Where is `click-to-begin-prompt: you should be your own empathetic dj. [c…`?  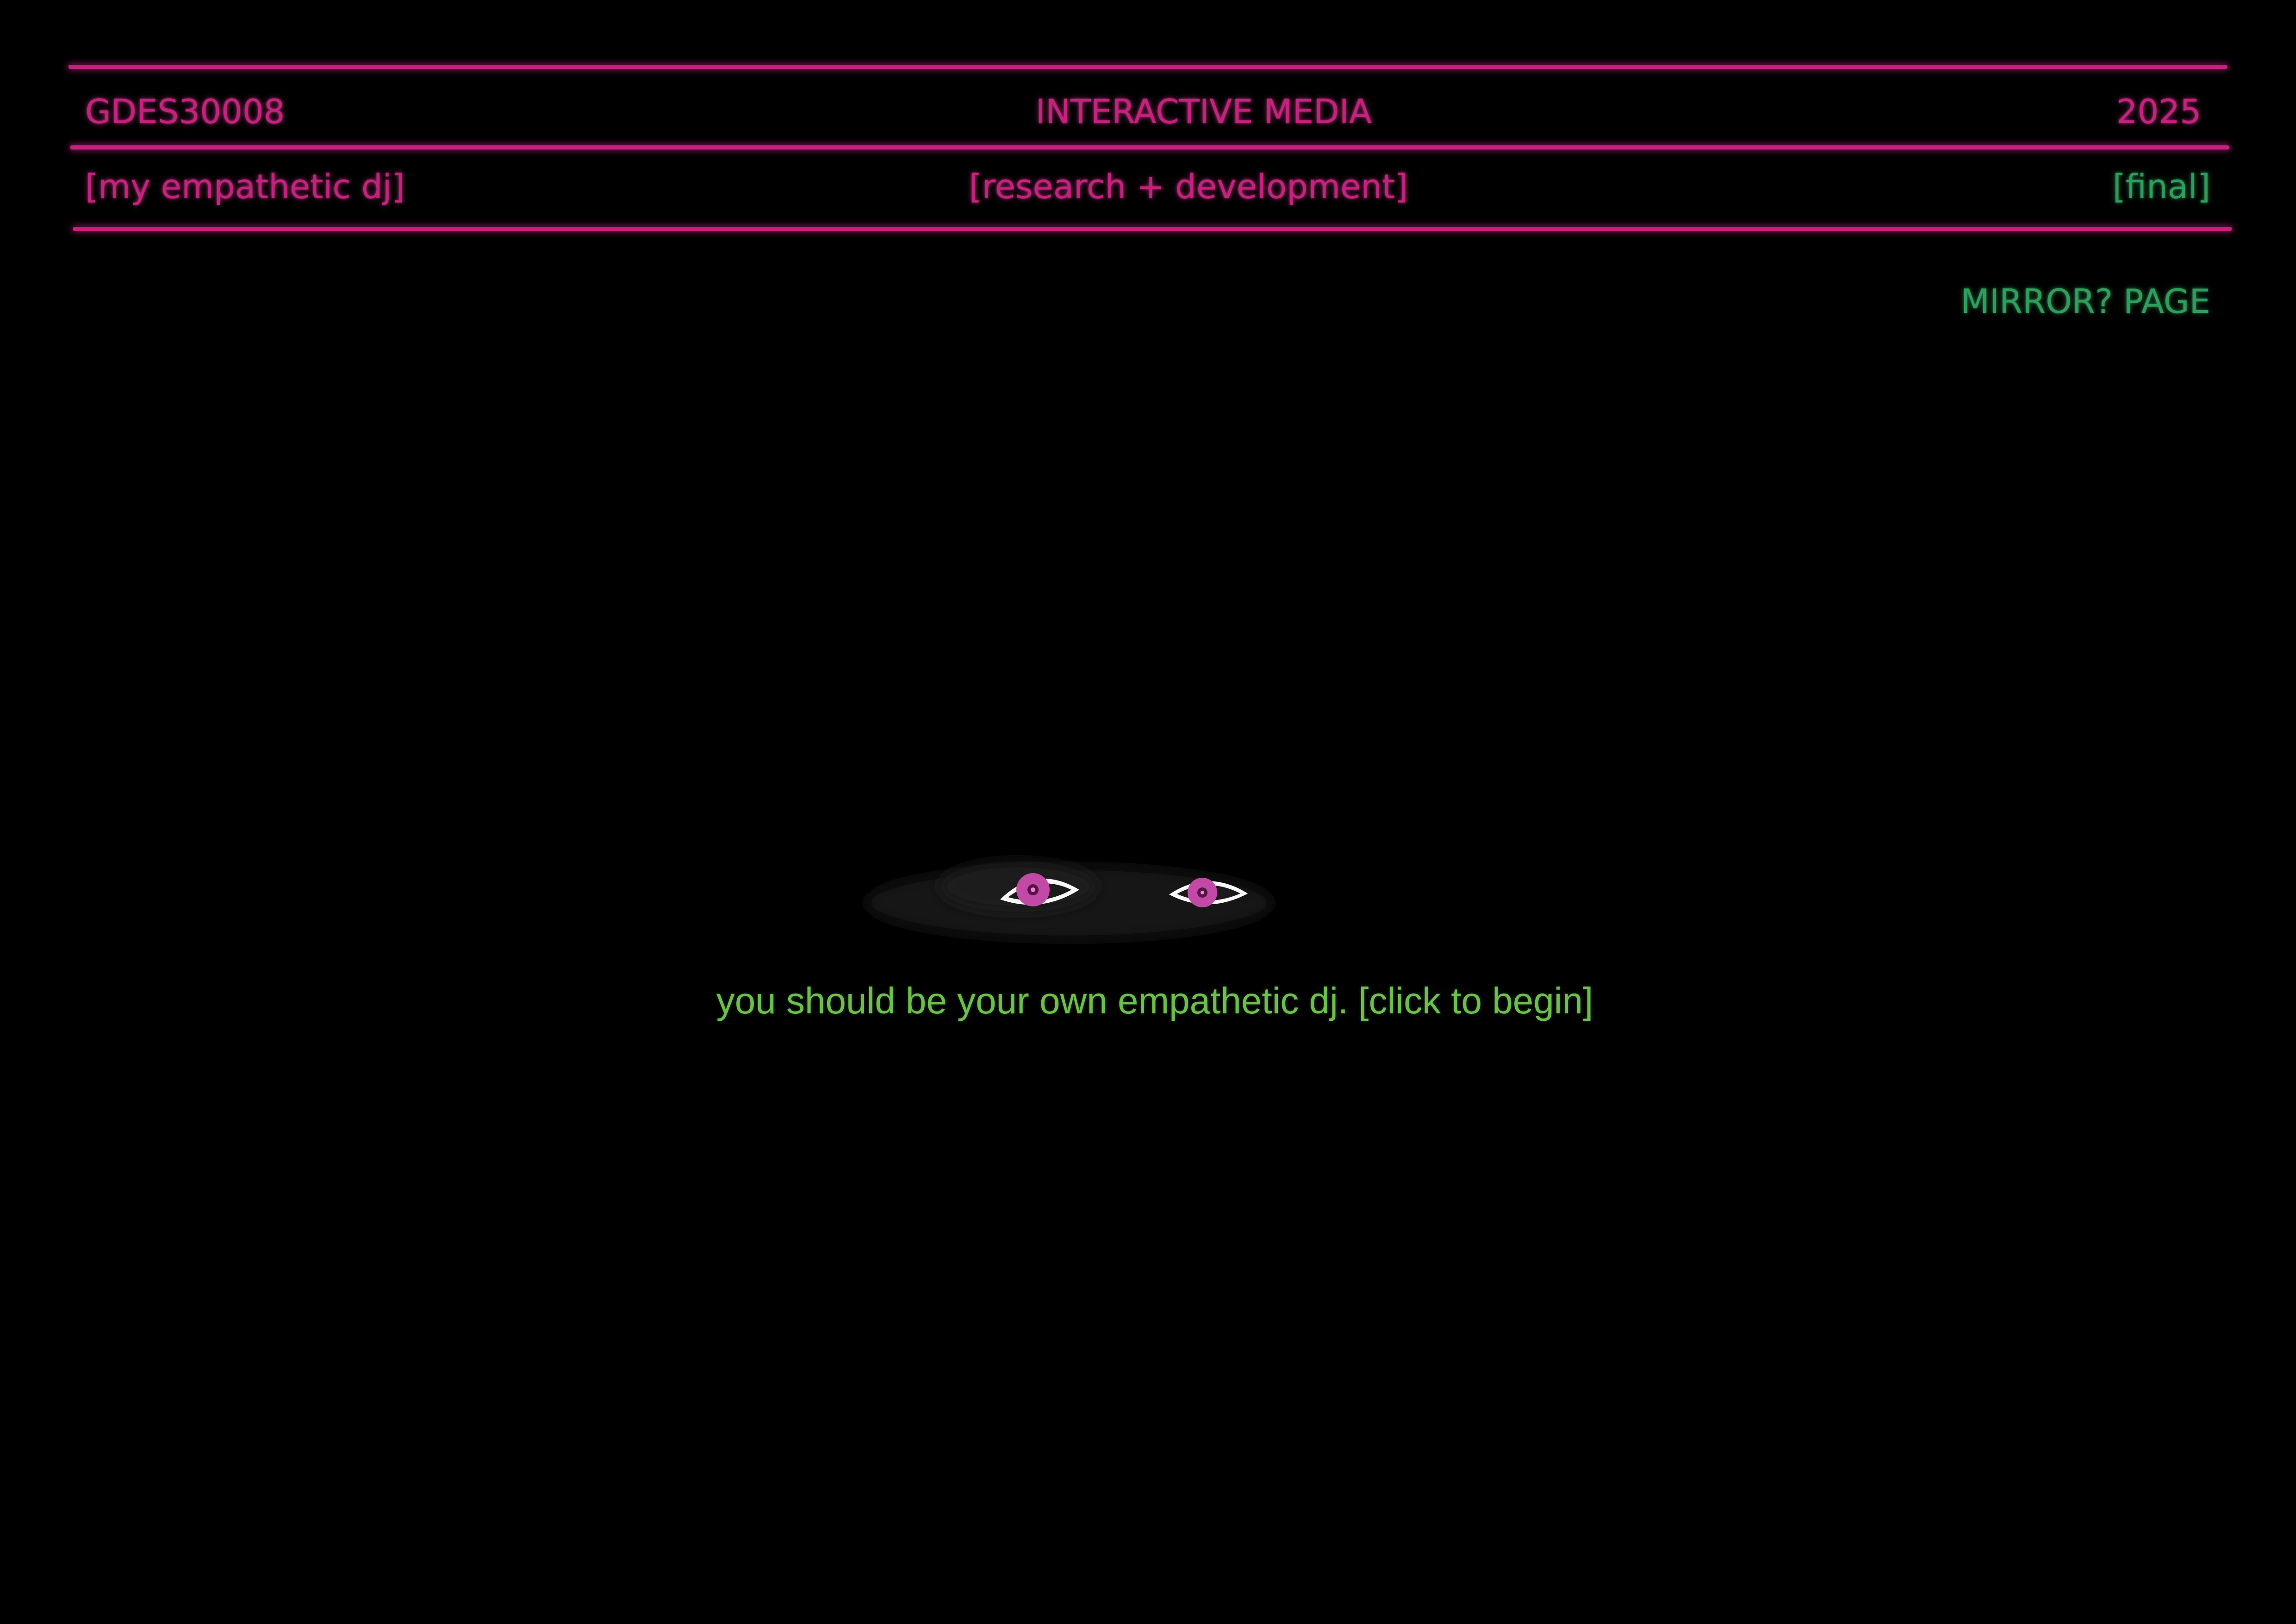 click-to-begin-prompt: you should be your own empathetic dj. [c… is located at coordinates (1154, 1001).